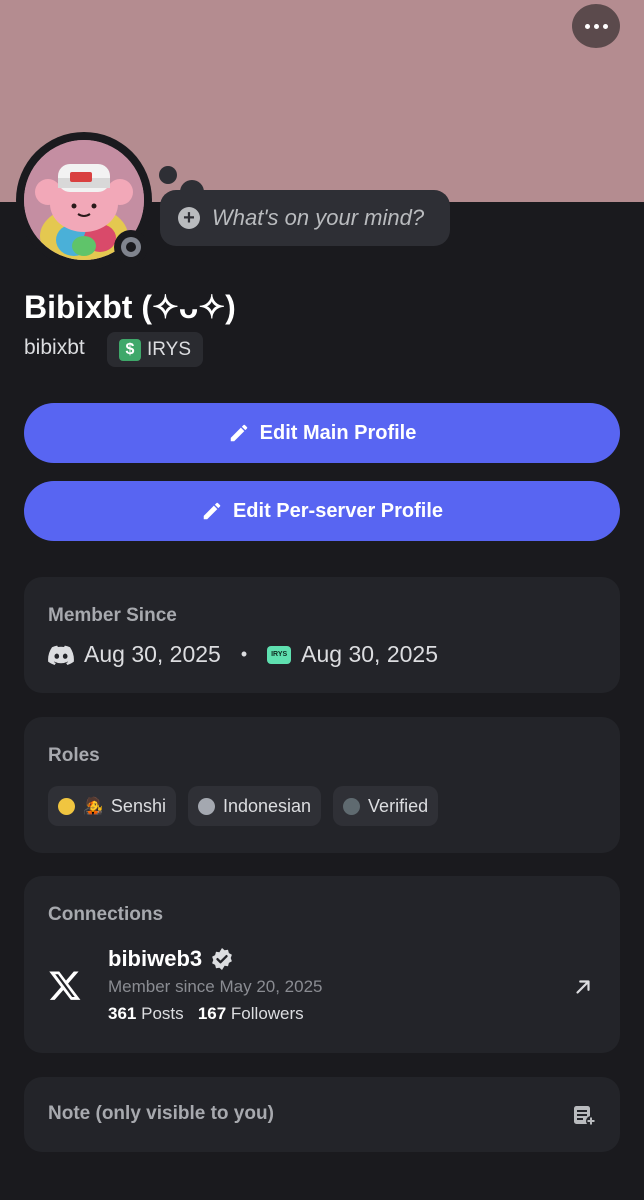 This screenshot has height=1200, width=644. I want to click on posts-count: 361, so click(122, 1013).